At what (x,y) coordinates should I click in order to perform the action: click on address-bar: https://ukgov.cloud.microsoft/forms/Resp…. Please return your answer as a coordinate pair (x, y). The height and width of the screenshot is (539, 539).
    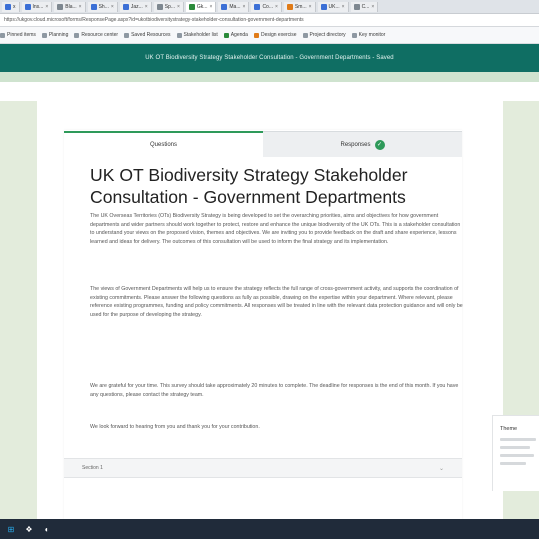
    Looking at the image, I should click on (269, 20).